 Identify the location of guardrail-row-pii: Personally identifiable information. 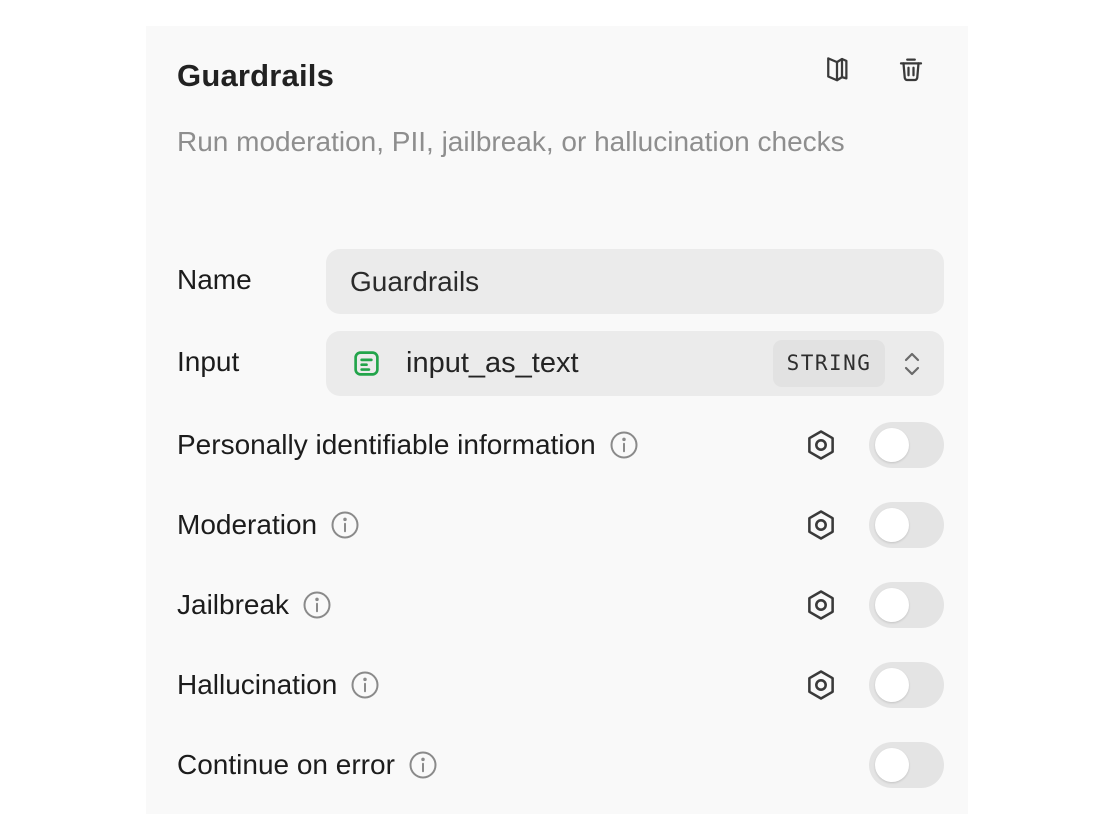
(560, 445).